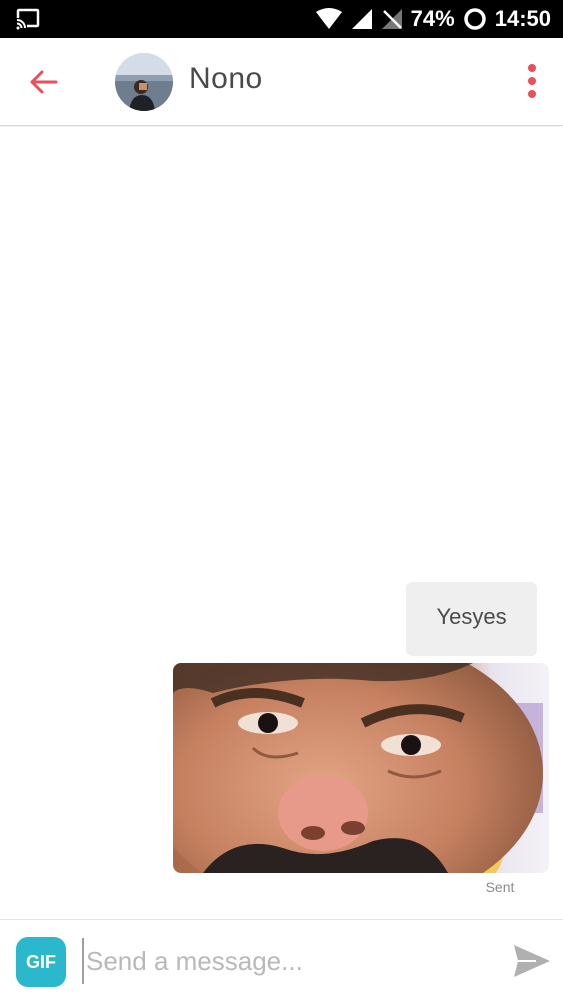  Describe the element at coordinates (474, 19) in the screenshot. I see `battery-icon` at that location.